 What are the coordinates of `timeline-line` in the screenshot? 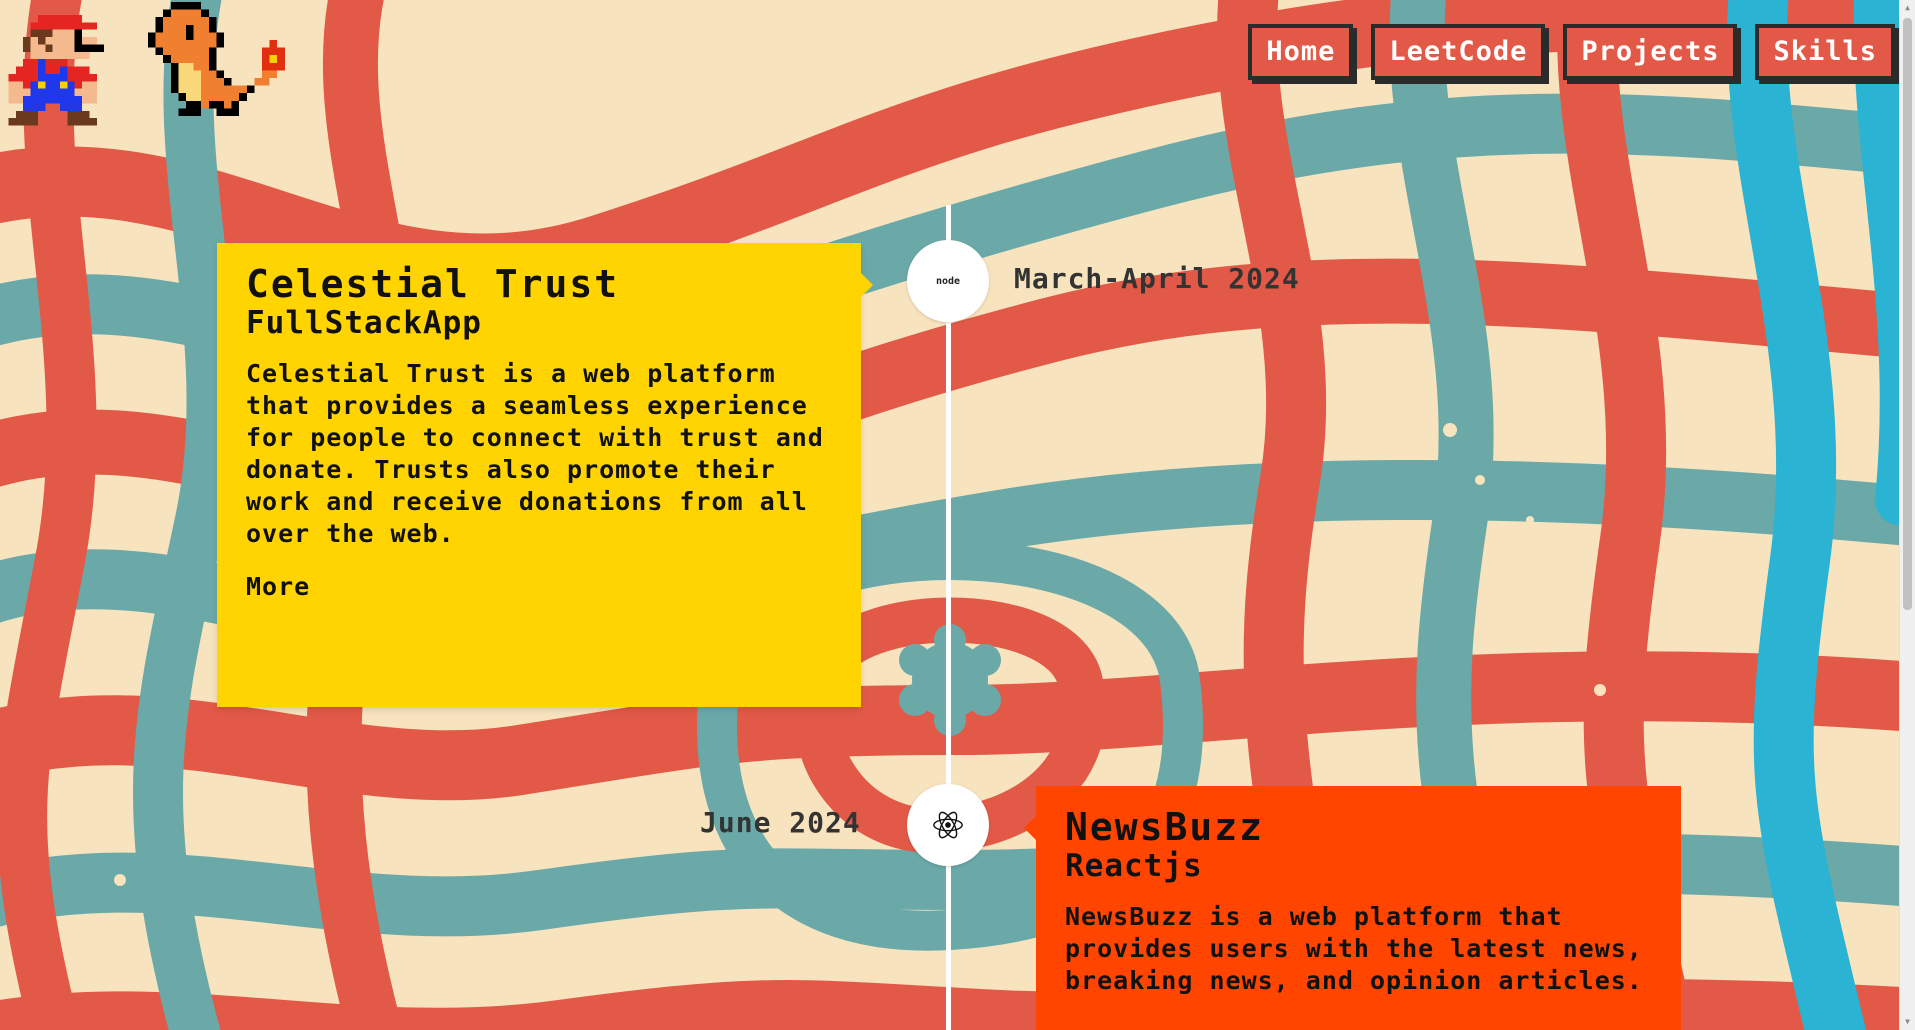 It's located at (948, 617).